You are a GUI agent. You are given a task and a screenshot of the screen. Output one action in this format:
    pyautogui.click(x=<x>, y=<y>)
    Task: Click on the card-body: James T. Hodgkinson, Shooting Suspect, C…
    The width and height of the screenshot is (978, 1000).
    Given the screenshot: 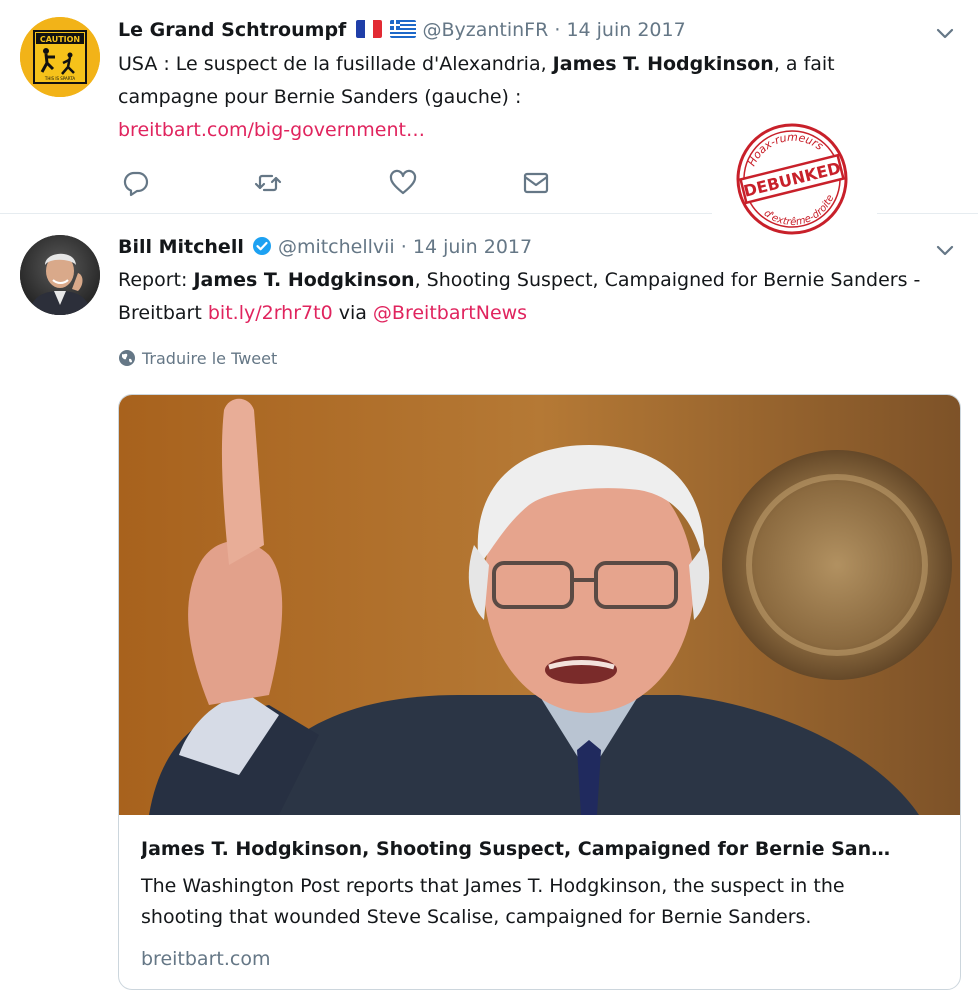 What is the action you would take?
    pyautogui.click(x=541, y=904)
    